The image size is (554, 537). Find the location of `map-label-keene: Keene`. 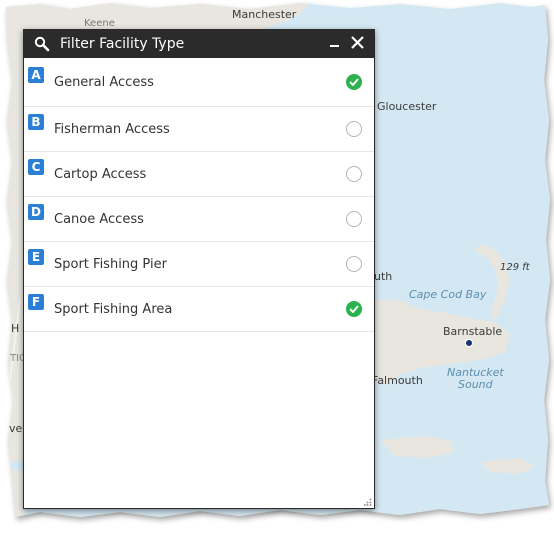

map-label-keene: Keene is located at coordinates (99, 23).